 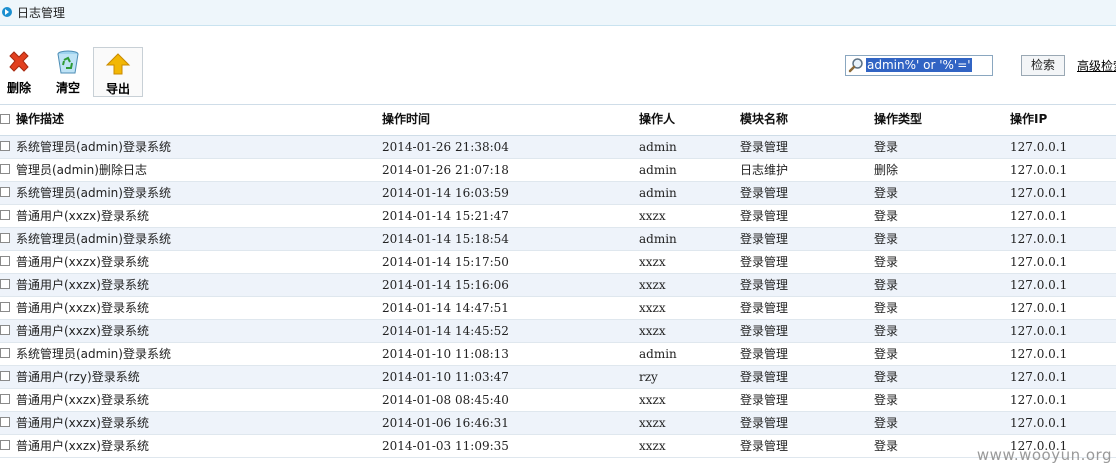 I want to click on cell-time: 2014-01-14 14:47:51, so click(x=445, y=308).